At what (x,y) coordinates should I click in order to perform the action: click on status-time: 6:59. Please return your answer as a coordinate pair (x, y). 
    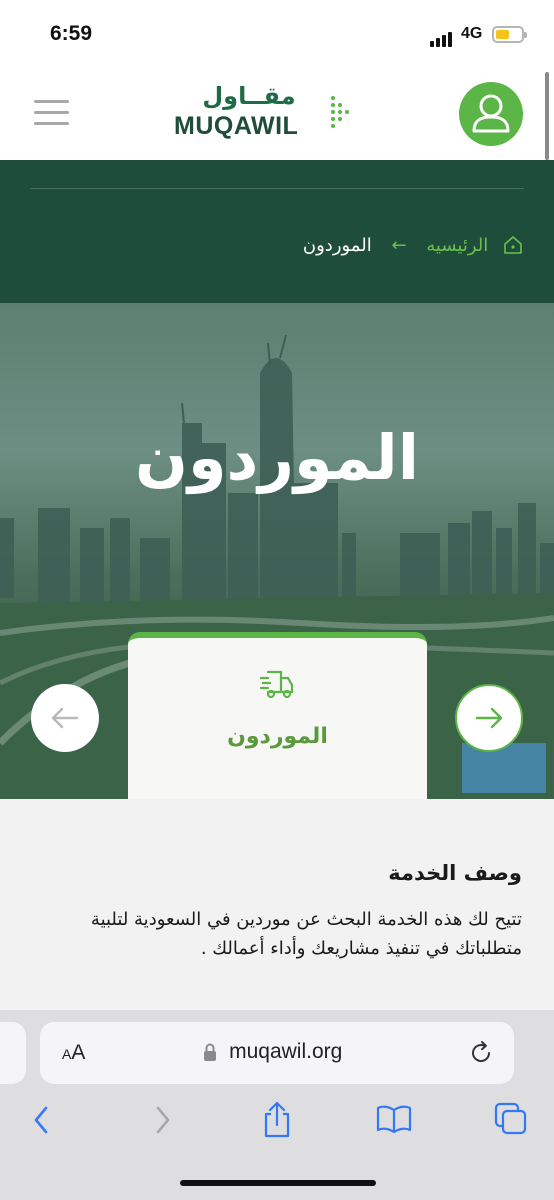
    Looking at the image, I should click on (71, 33).